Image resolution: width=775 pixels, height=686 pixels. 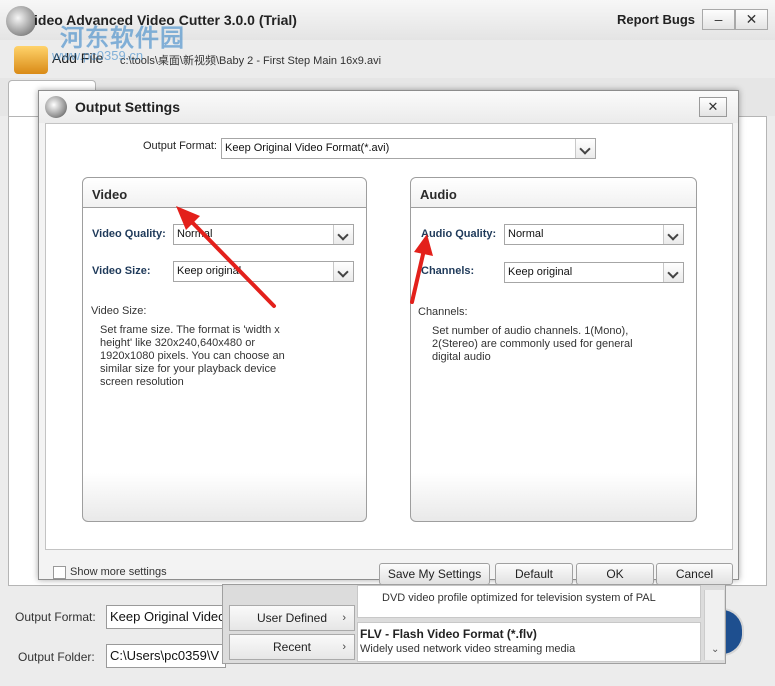 What do you see at coordinates (448, 271) in the screenshot?
I see `channels-label: Channels:` at bounding box center [448, 271].